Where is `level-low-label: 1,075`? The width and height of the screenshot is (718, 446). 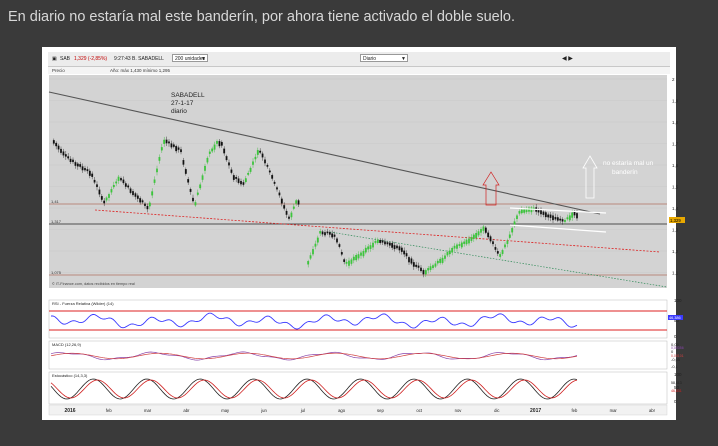
level-low-label: 1,075 is located at coordinates (56, 272).